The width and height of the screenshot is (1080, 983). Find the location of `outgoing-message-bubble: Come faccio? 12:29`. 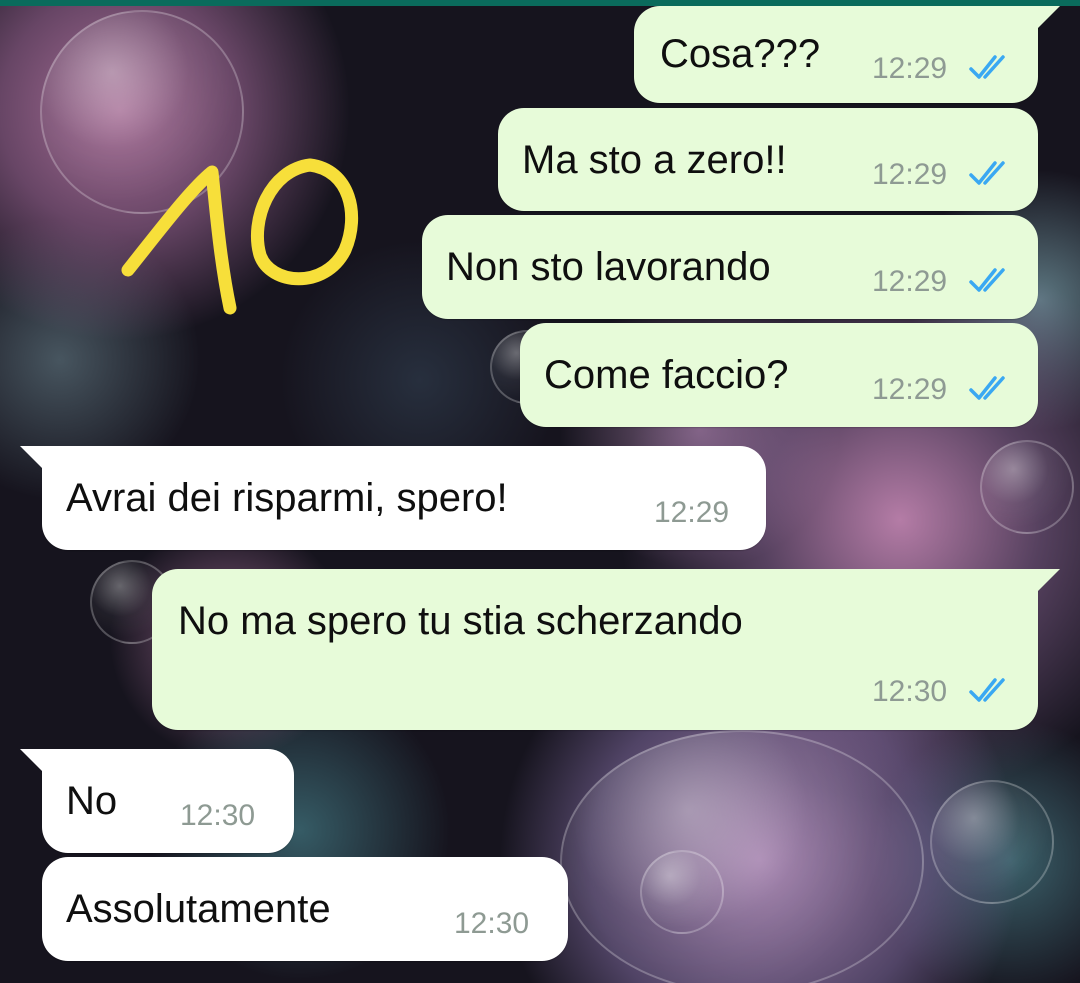

outgoing-message-bubble: Come faccio? 12:29 is located at coordinates (779, 375).